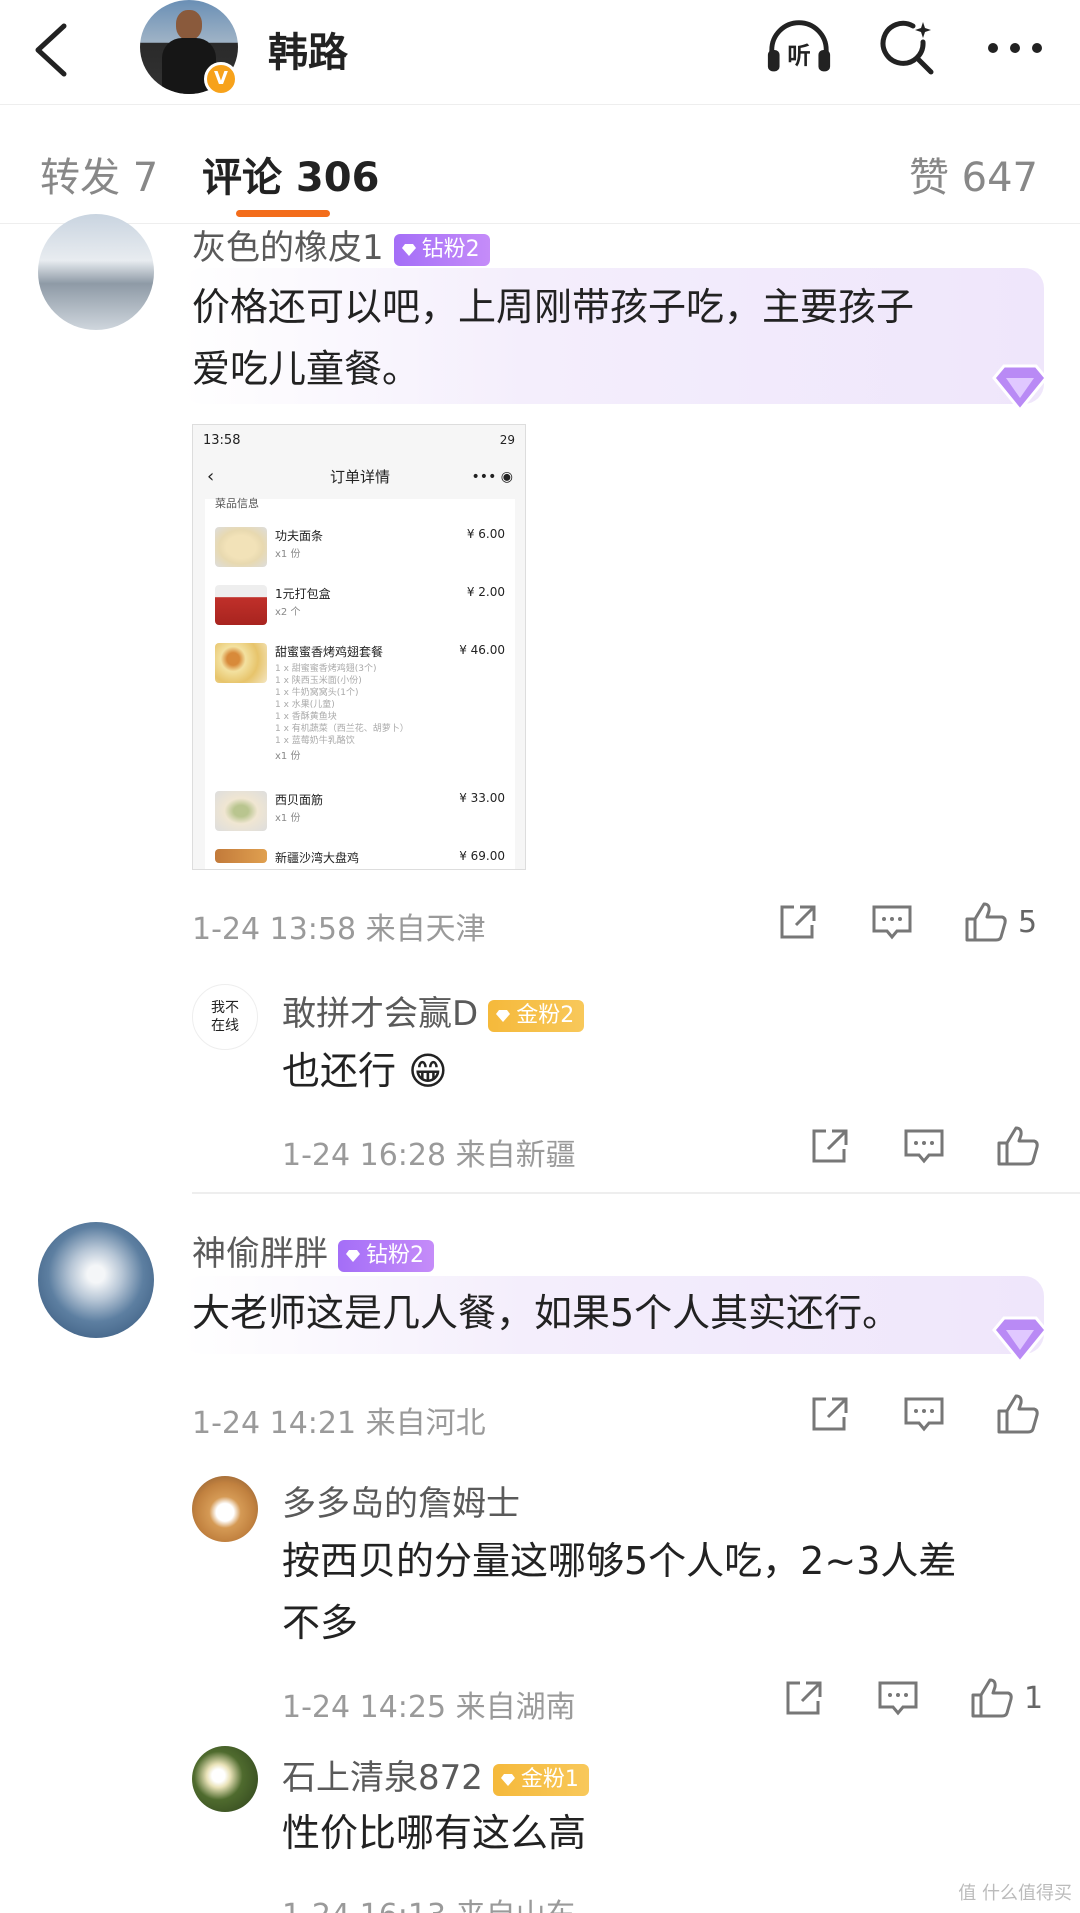 This screenshot has height=1913, width=1080. I want to click on verified-badge: V, so click(221, 79).